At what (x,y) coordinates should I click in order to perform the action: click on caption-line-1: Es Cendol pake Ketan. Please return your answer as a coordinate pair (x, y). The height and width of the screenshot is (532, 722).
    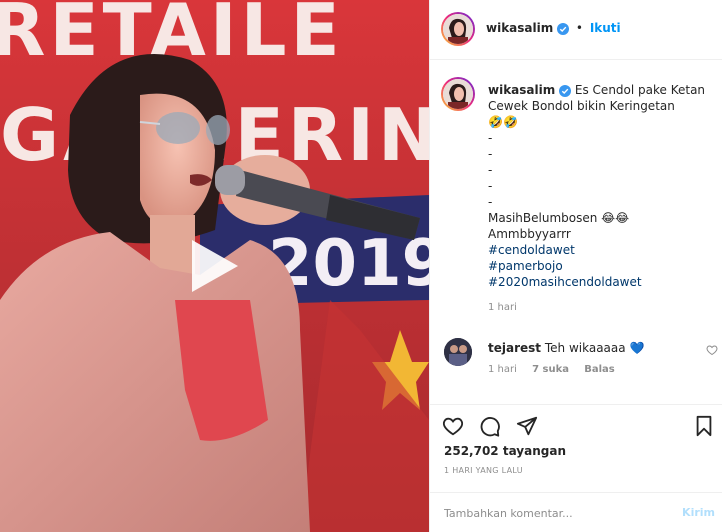
    Looking at the image, I should click on (640, 90).